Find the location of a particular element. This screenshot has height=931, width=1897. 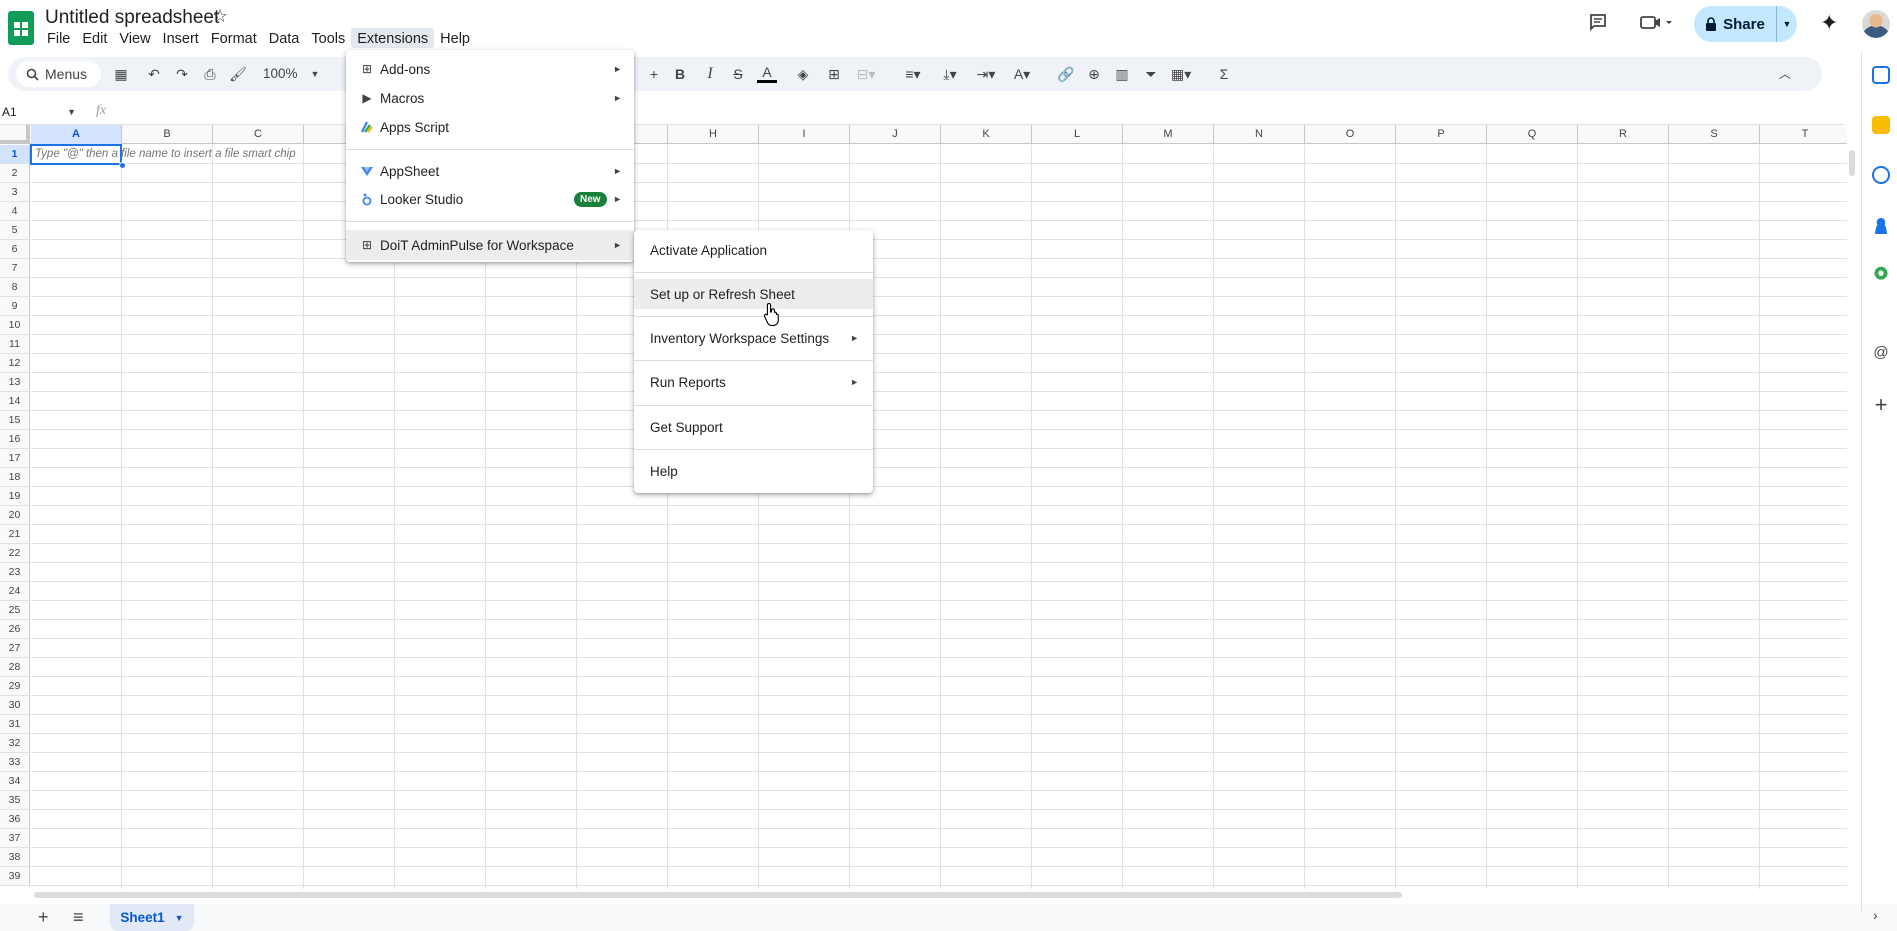

insert-link-icon: 🔗 is located at coordinates (1066, 74).